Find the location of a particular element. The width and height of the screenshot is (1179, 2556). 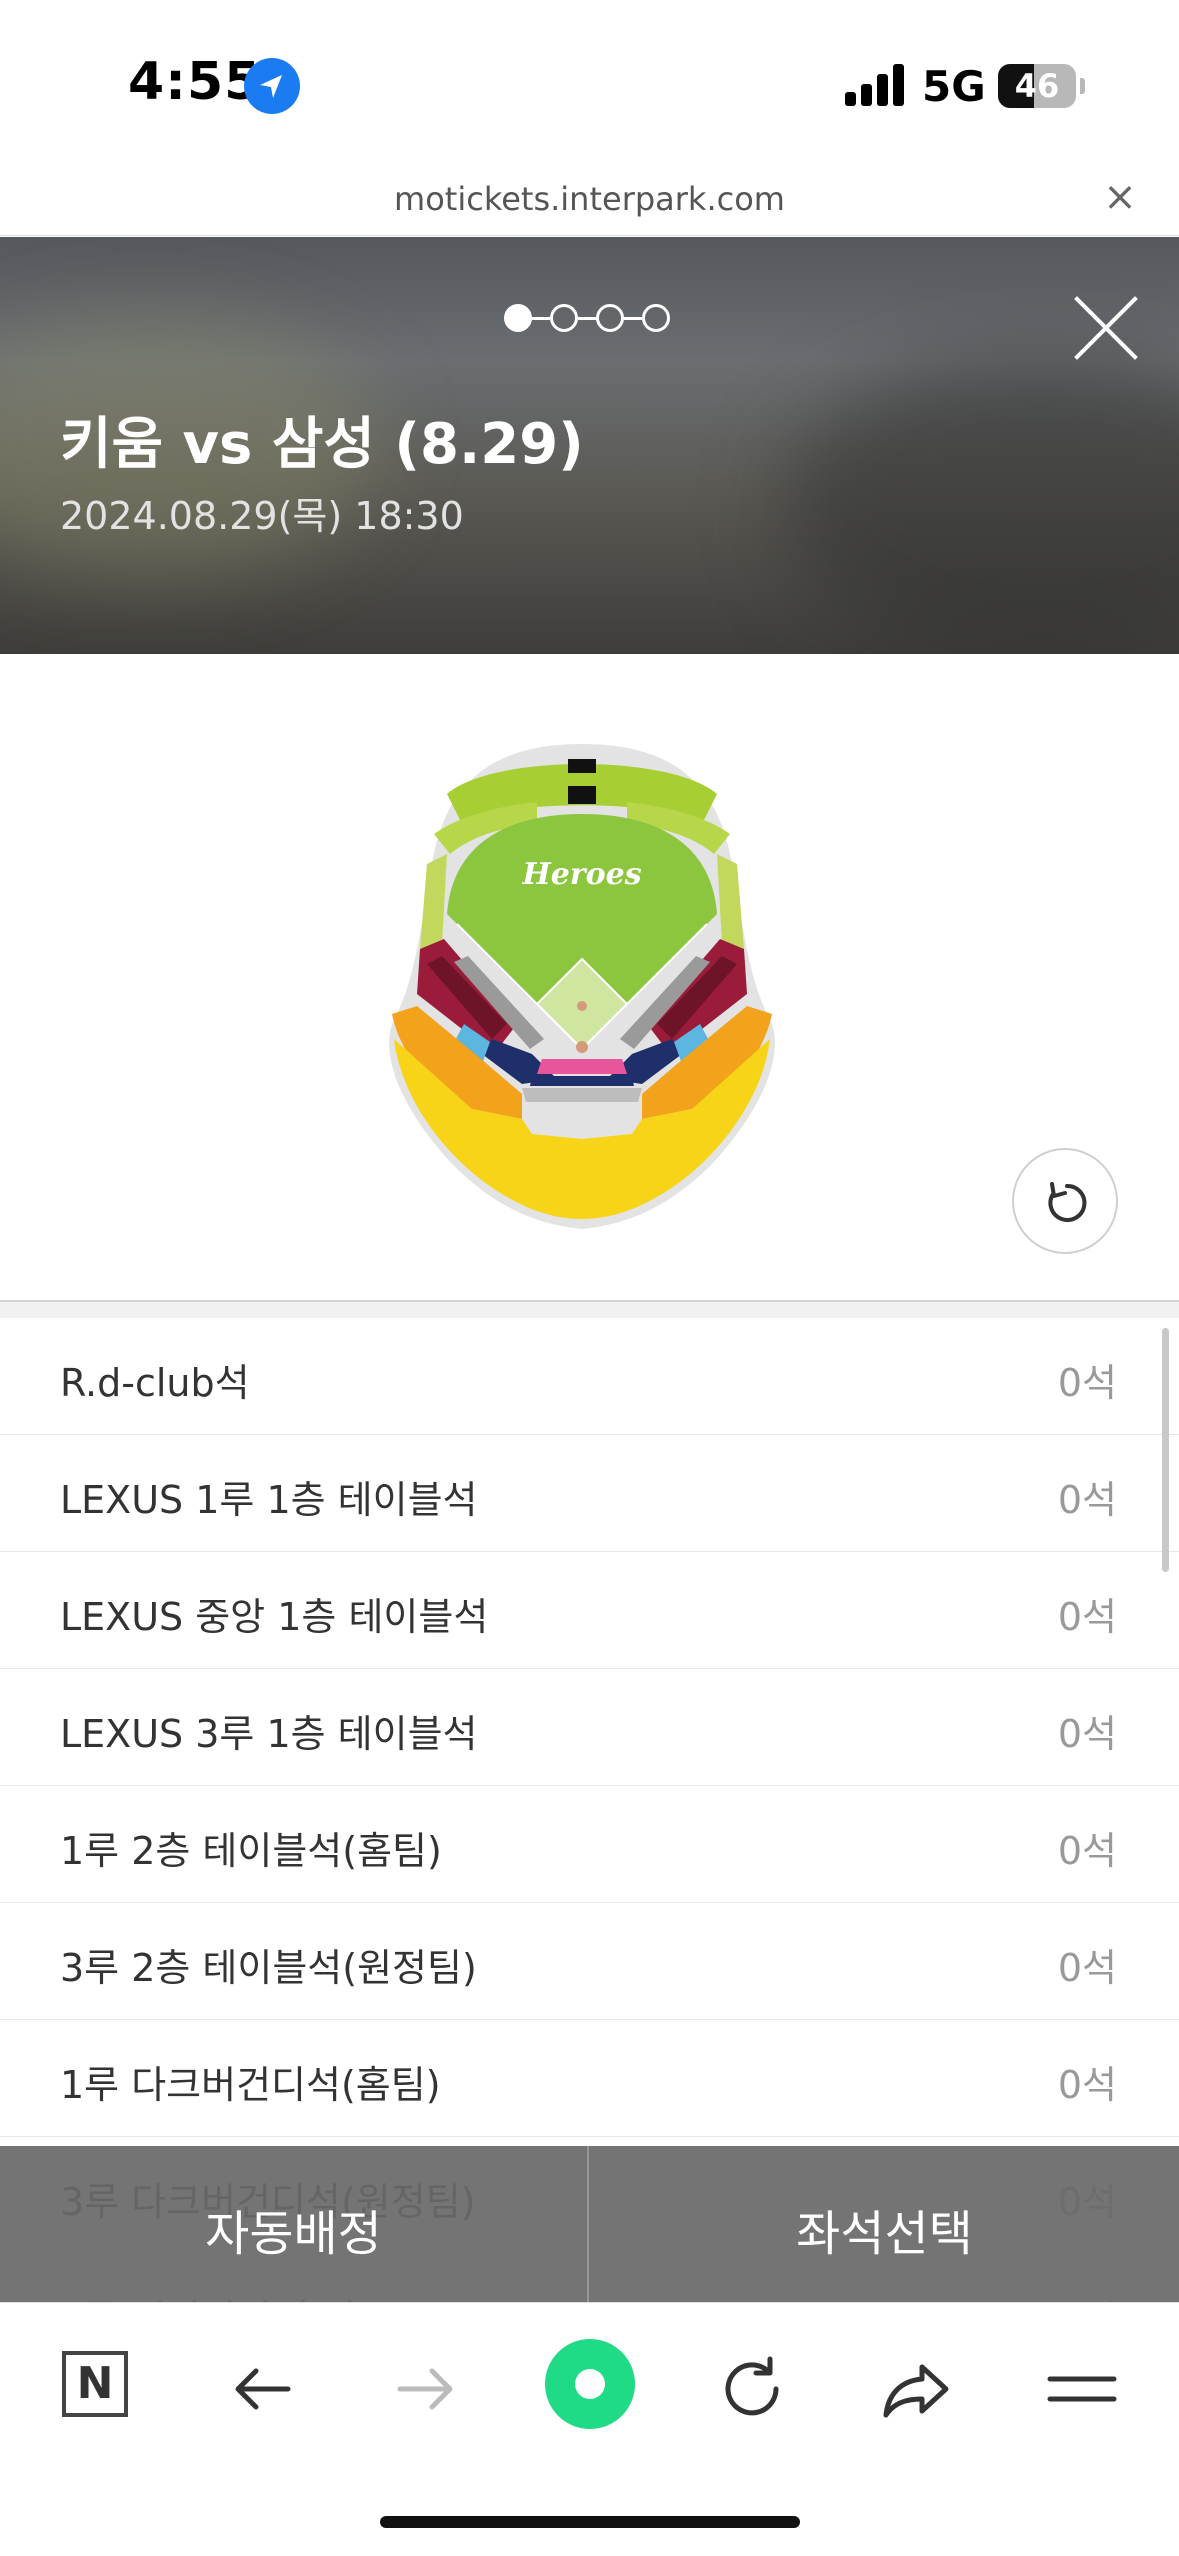

refresh-icon is located at coordinates (1067, 1202).